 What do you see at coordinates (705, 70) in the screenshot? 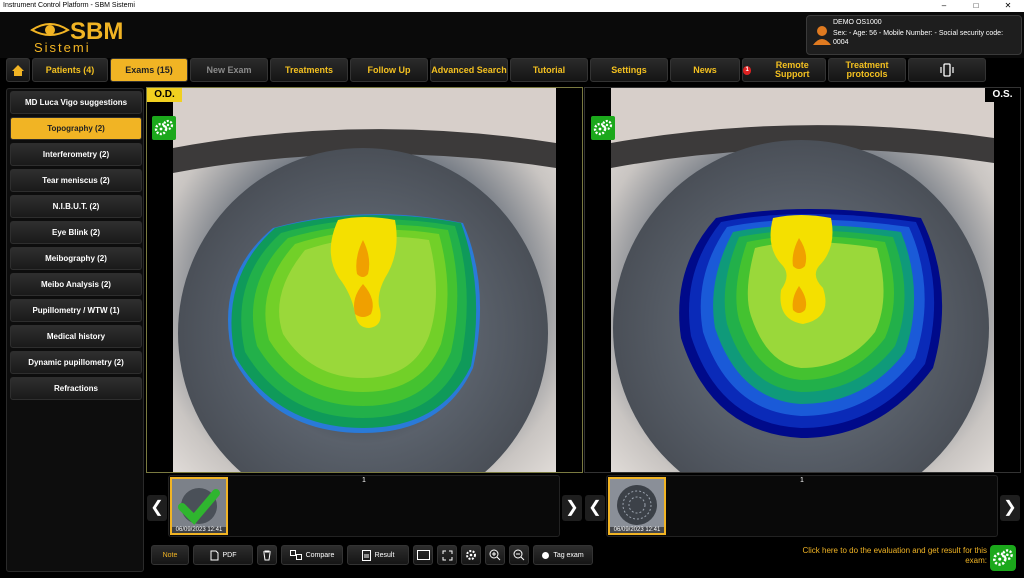
I see `nav-news: News` at bounding box center [705, 70].